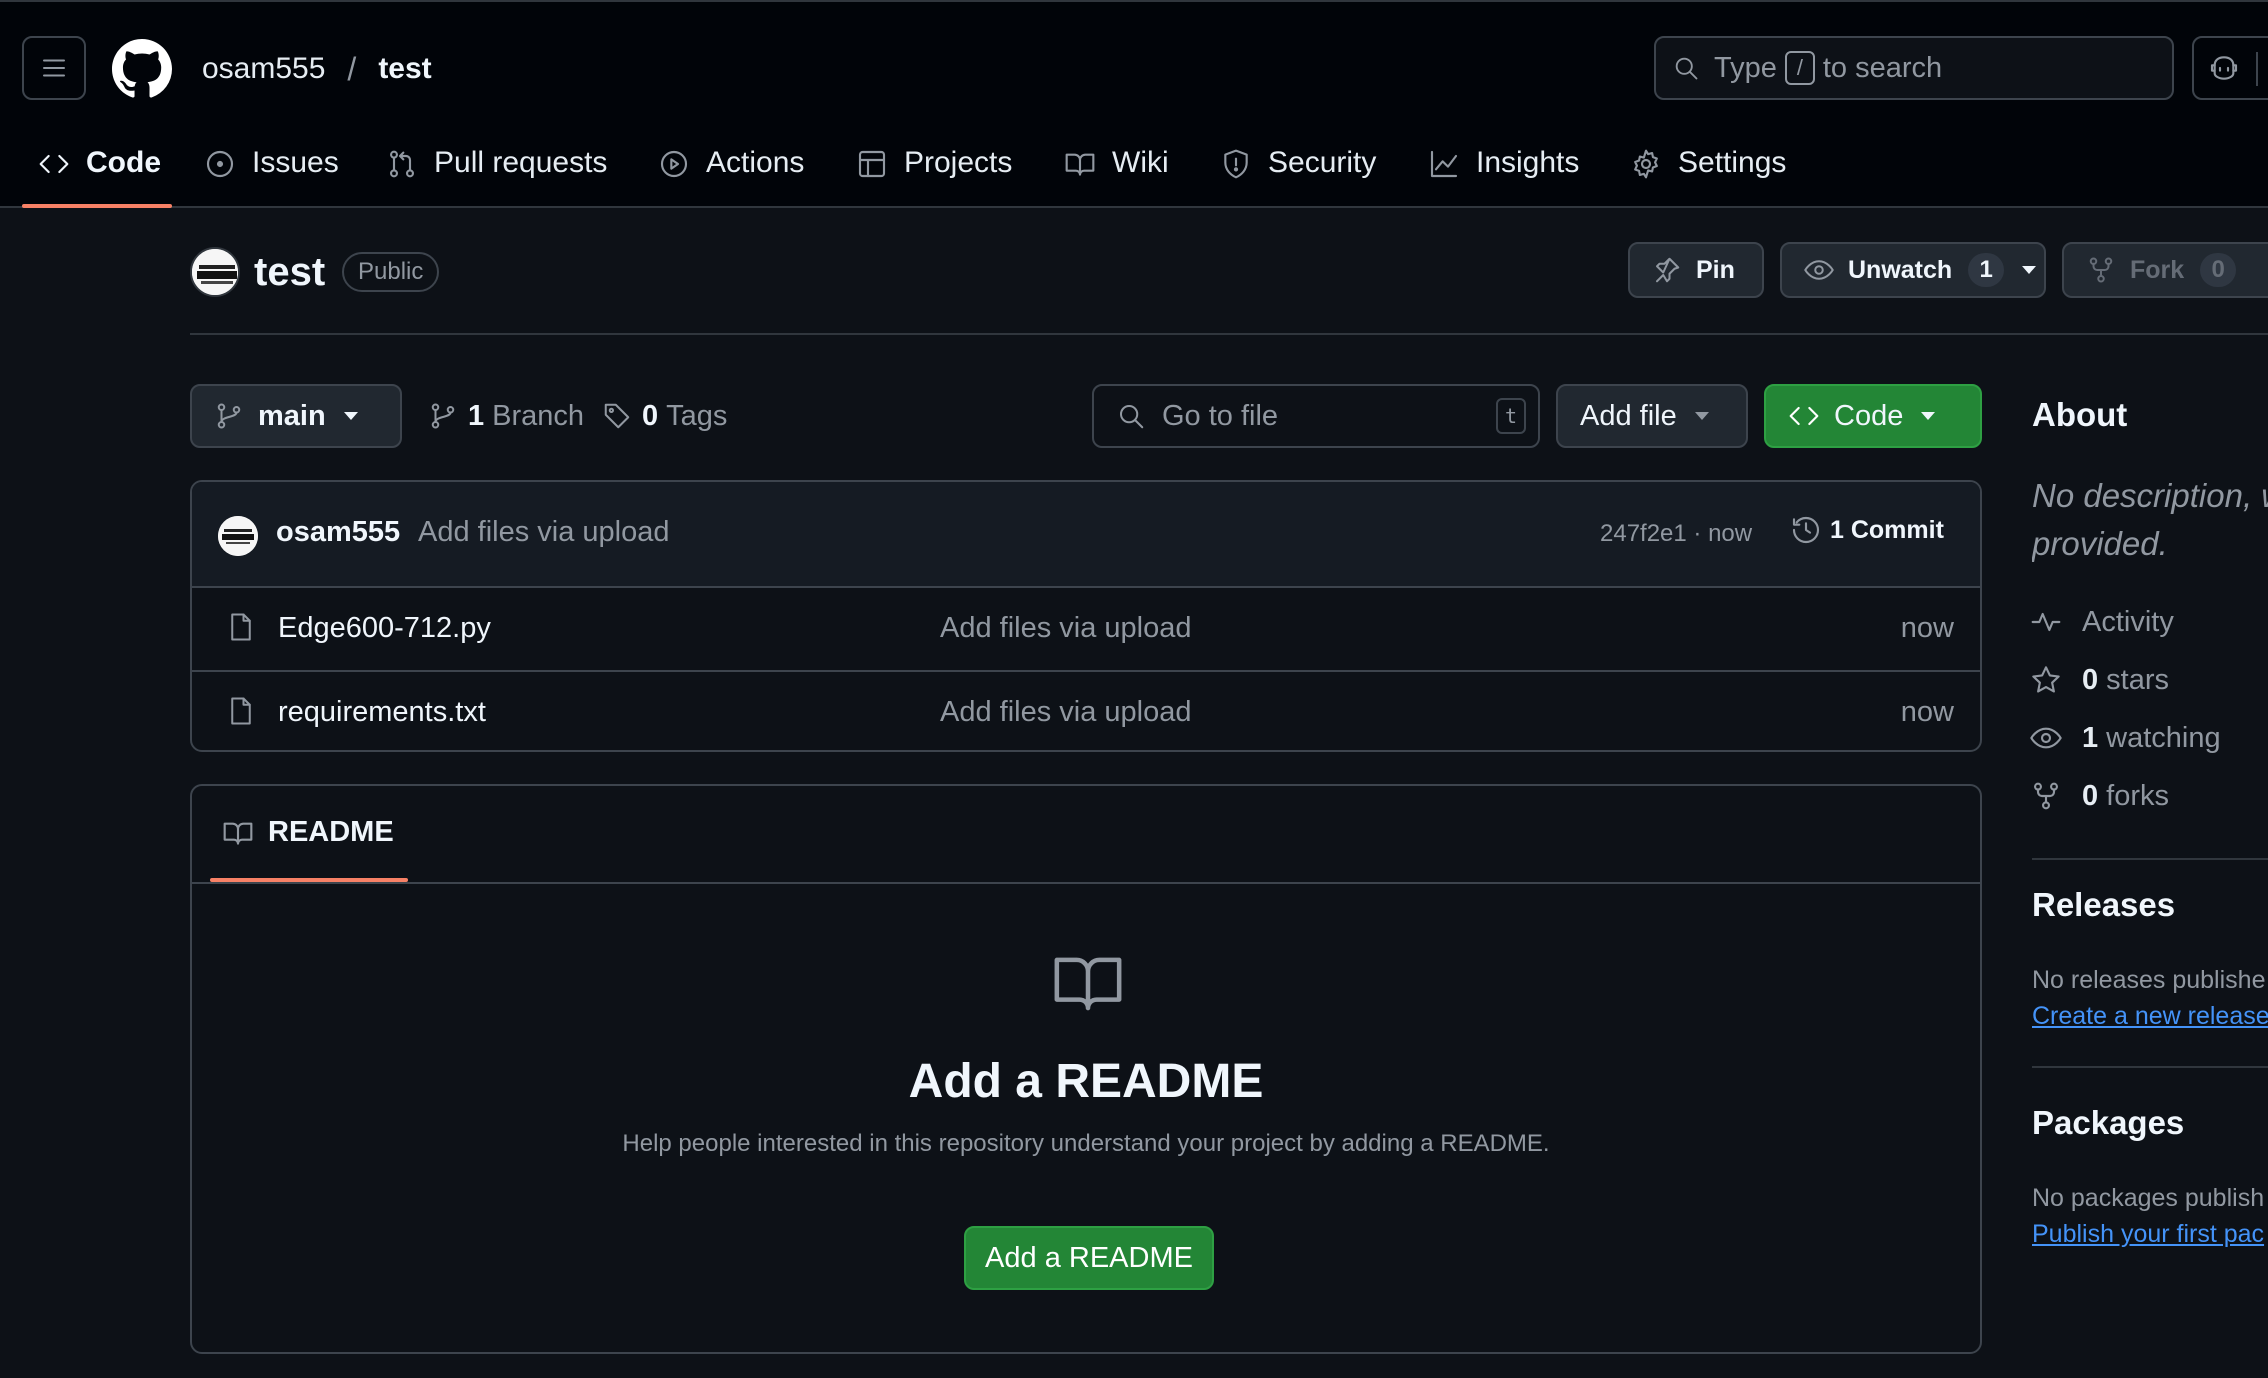 This screenshot has height=1378, width=2268. I want to click on go-to-file-placeholder: Go to file, so click(1220, 415).